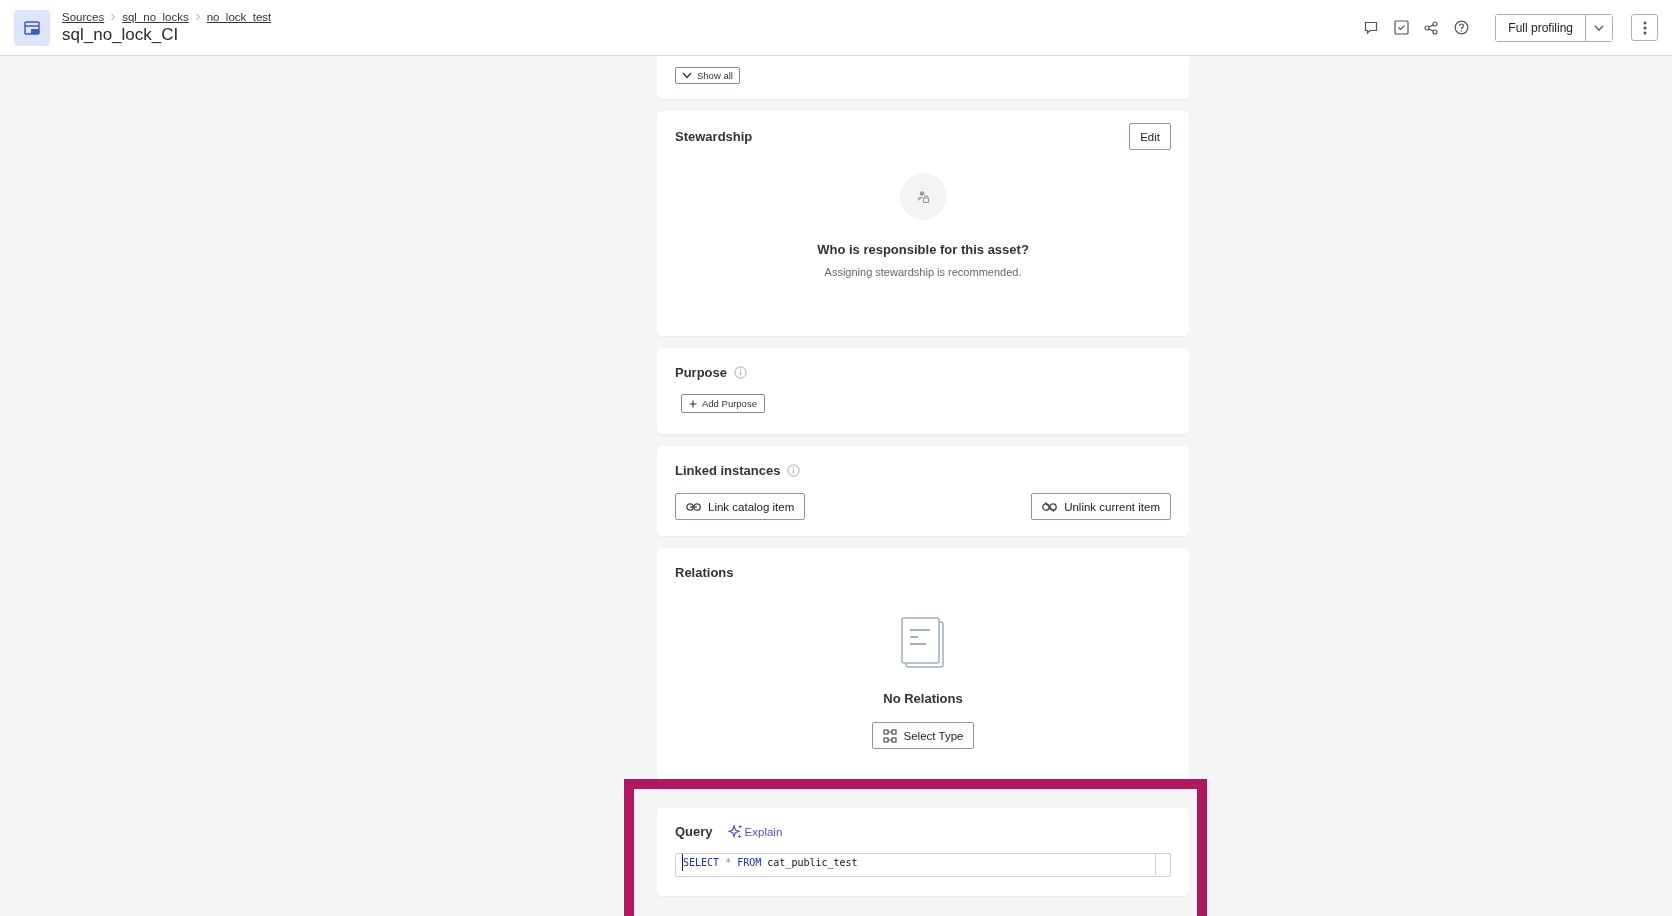 The image size is (1672, 916). What do you see at coordinates (121, 34) in the screenshot?
I see `asset-title: sql_no_lock_CI` at bounding box center [121, 34].